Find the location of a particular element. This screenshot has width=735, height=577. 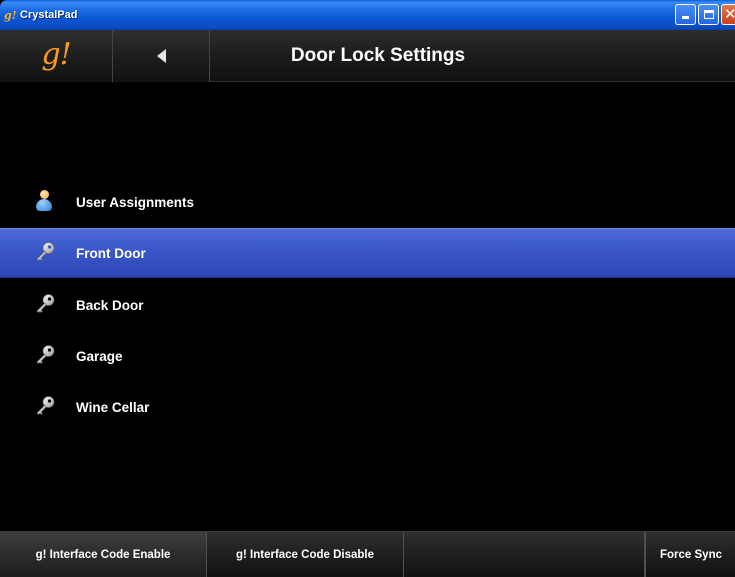

g-logo-icon: g! is located at coordinates (56, 54).